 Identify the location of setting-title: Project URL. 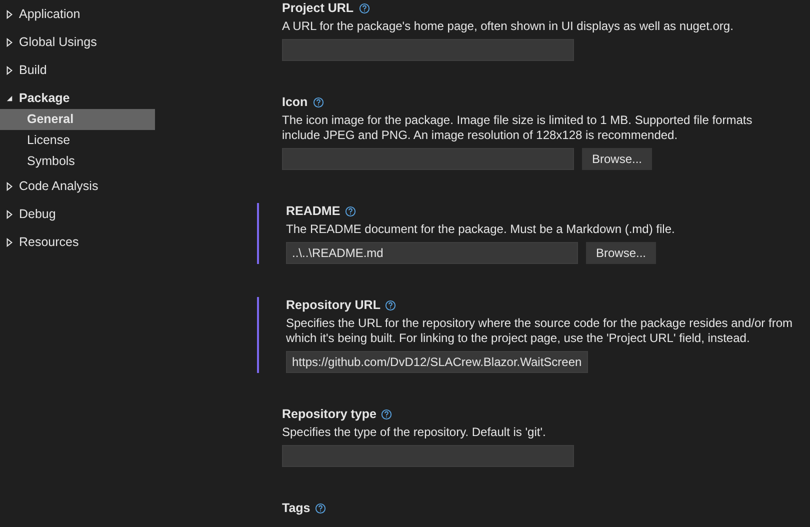
(318, 8).